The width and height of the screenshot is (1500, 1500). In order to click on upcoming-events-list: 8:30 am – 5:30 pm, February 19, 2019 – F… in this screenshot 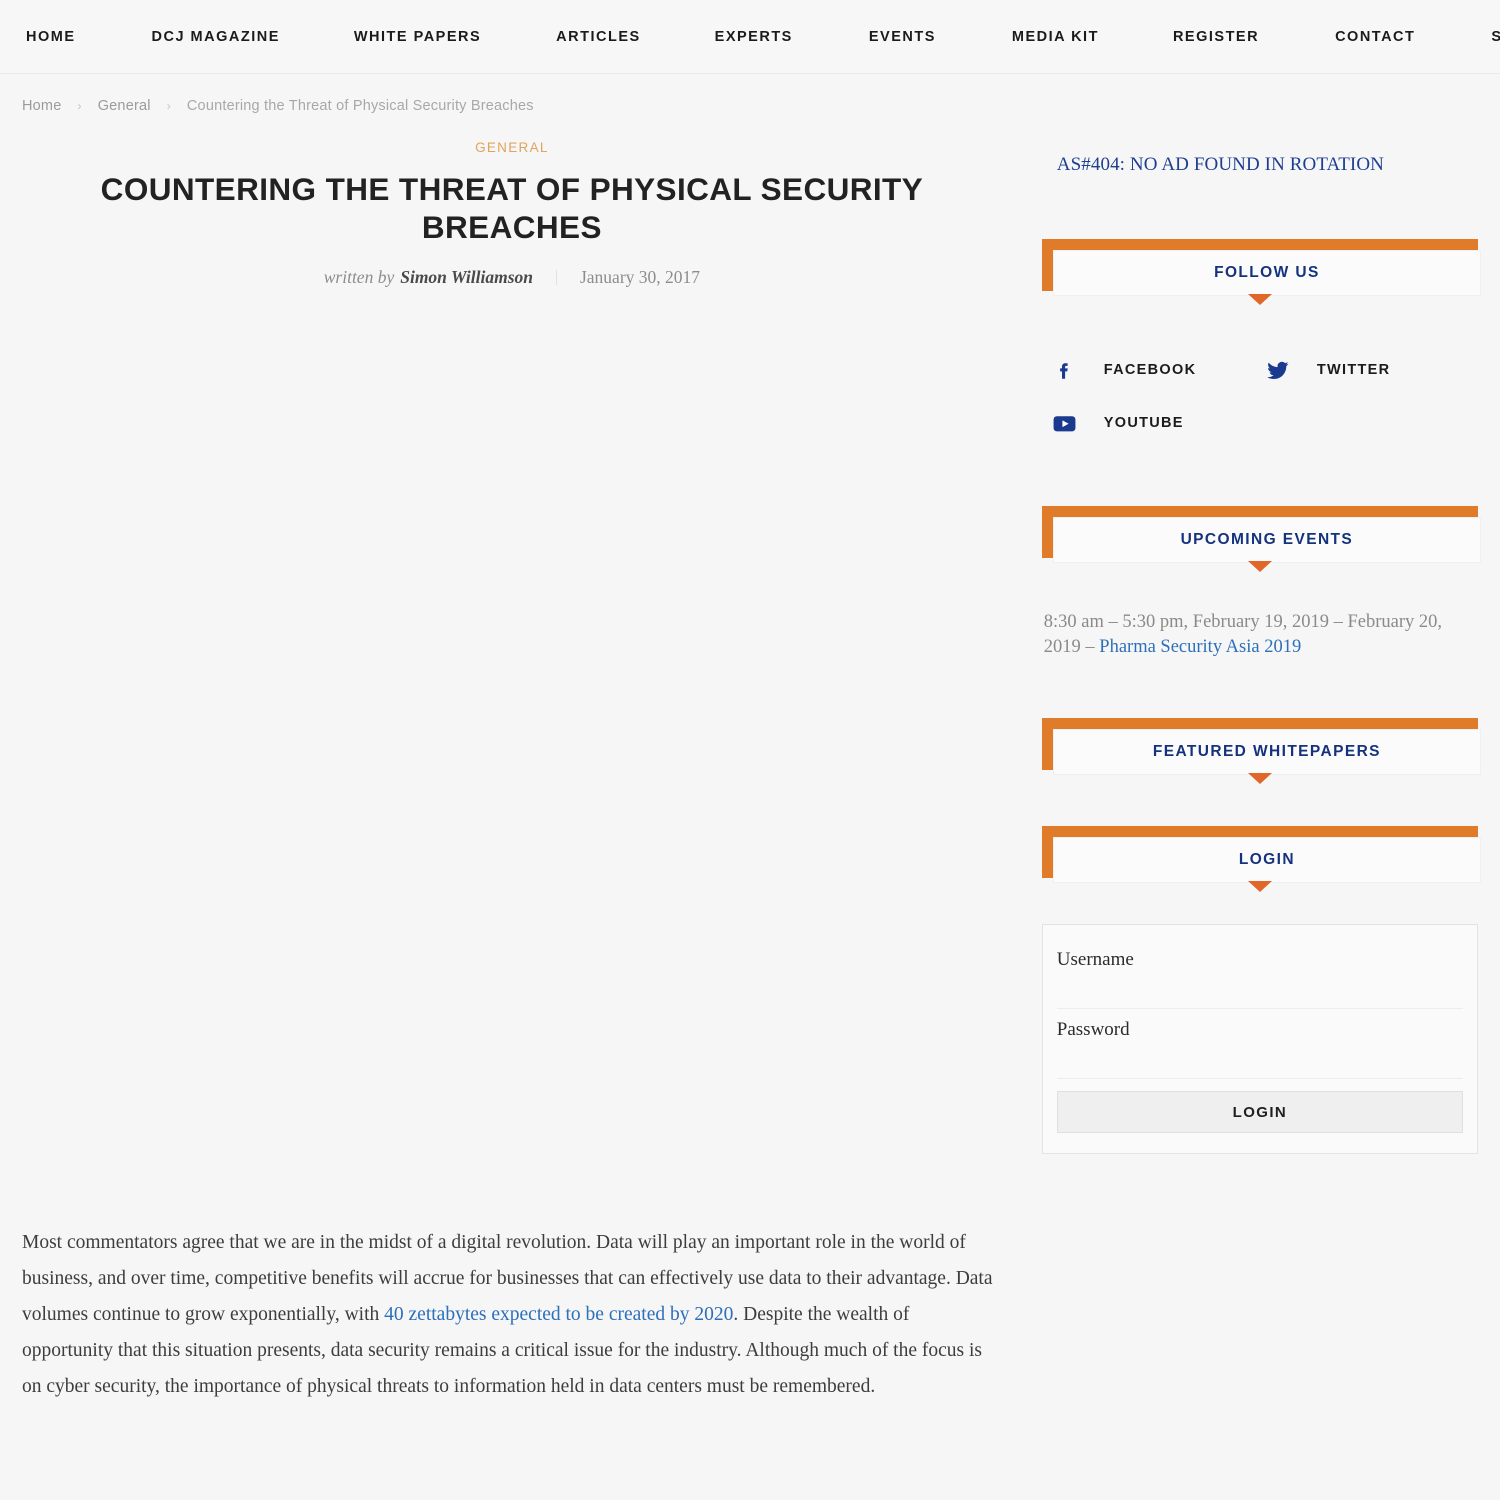, I will do `click(1260, 635)`.